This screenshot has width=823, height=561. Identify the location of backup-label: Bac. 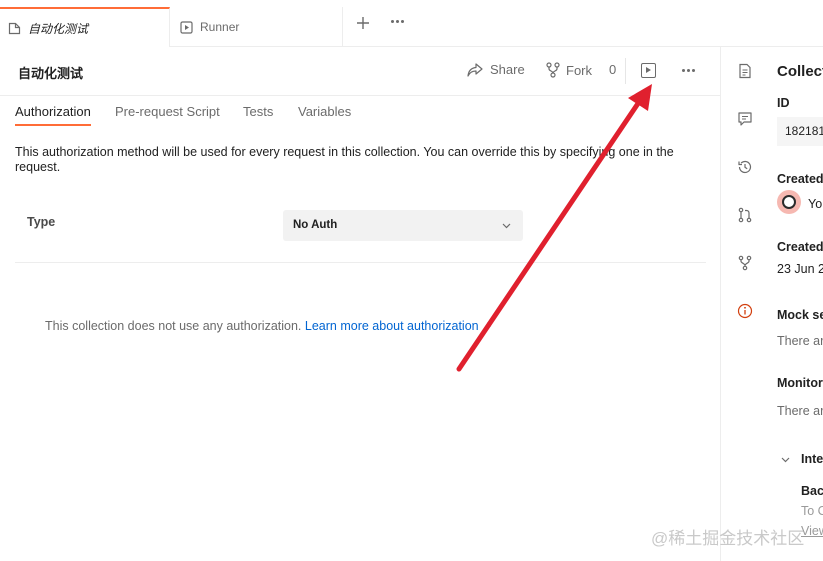
(812, 491).